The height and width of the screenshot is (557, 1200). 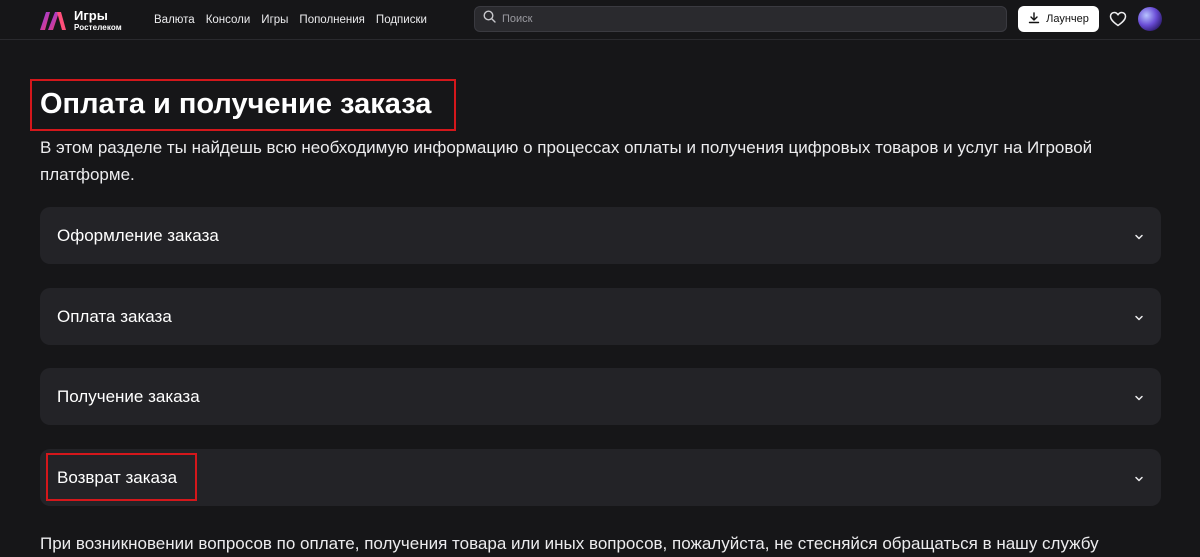 I want to click on accordion-item-order-placement: Оформление заказа, so click(x=600, y=235).